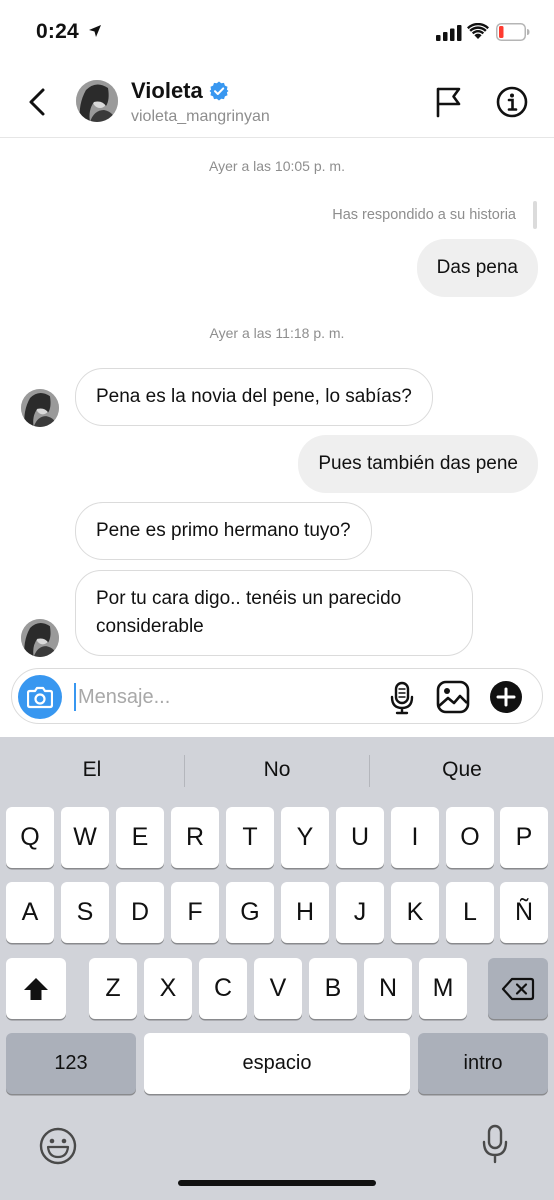  What do you see at coordinates (478, 31) in the screenshot?
I see `wifi-icon` at bounding box center [478, 31].